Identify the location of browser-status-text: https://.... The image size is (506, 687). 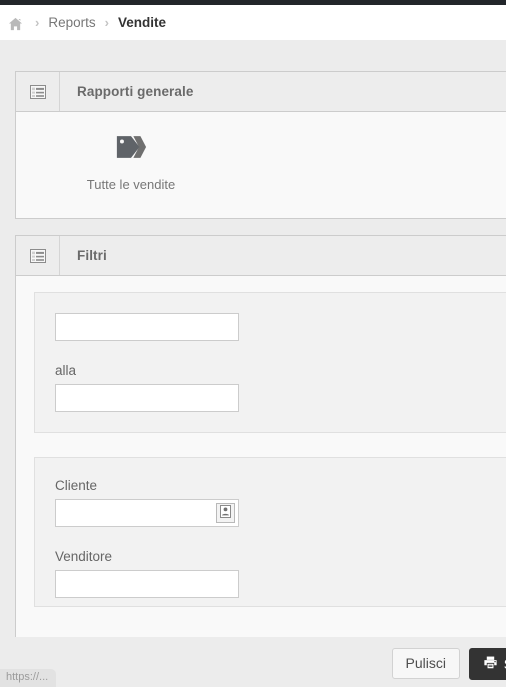
(27, 677).